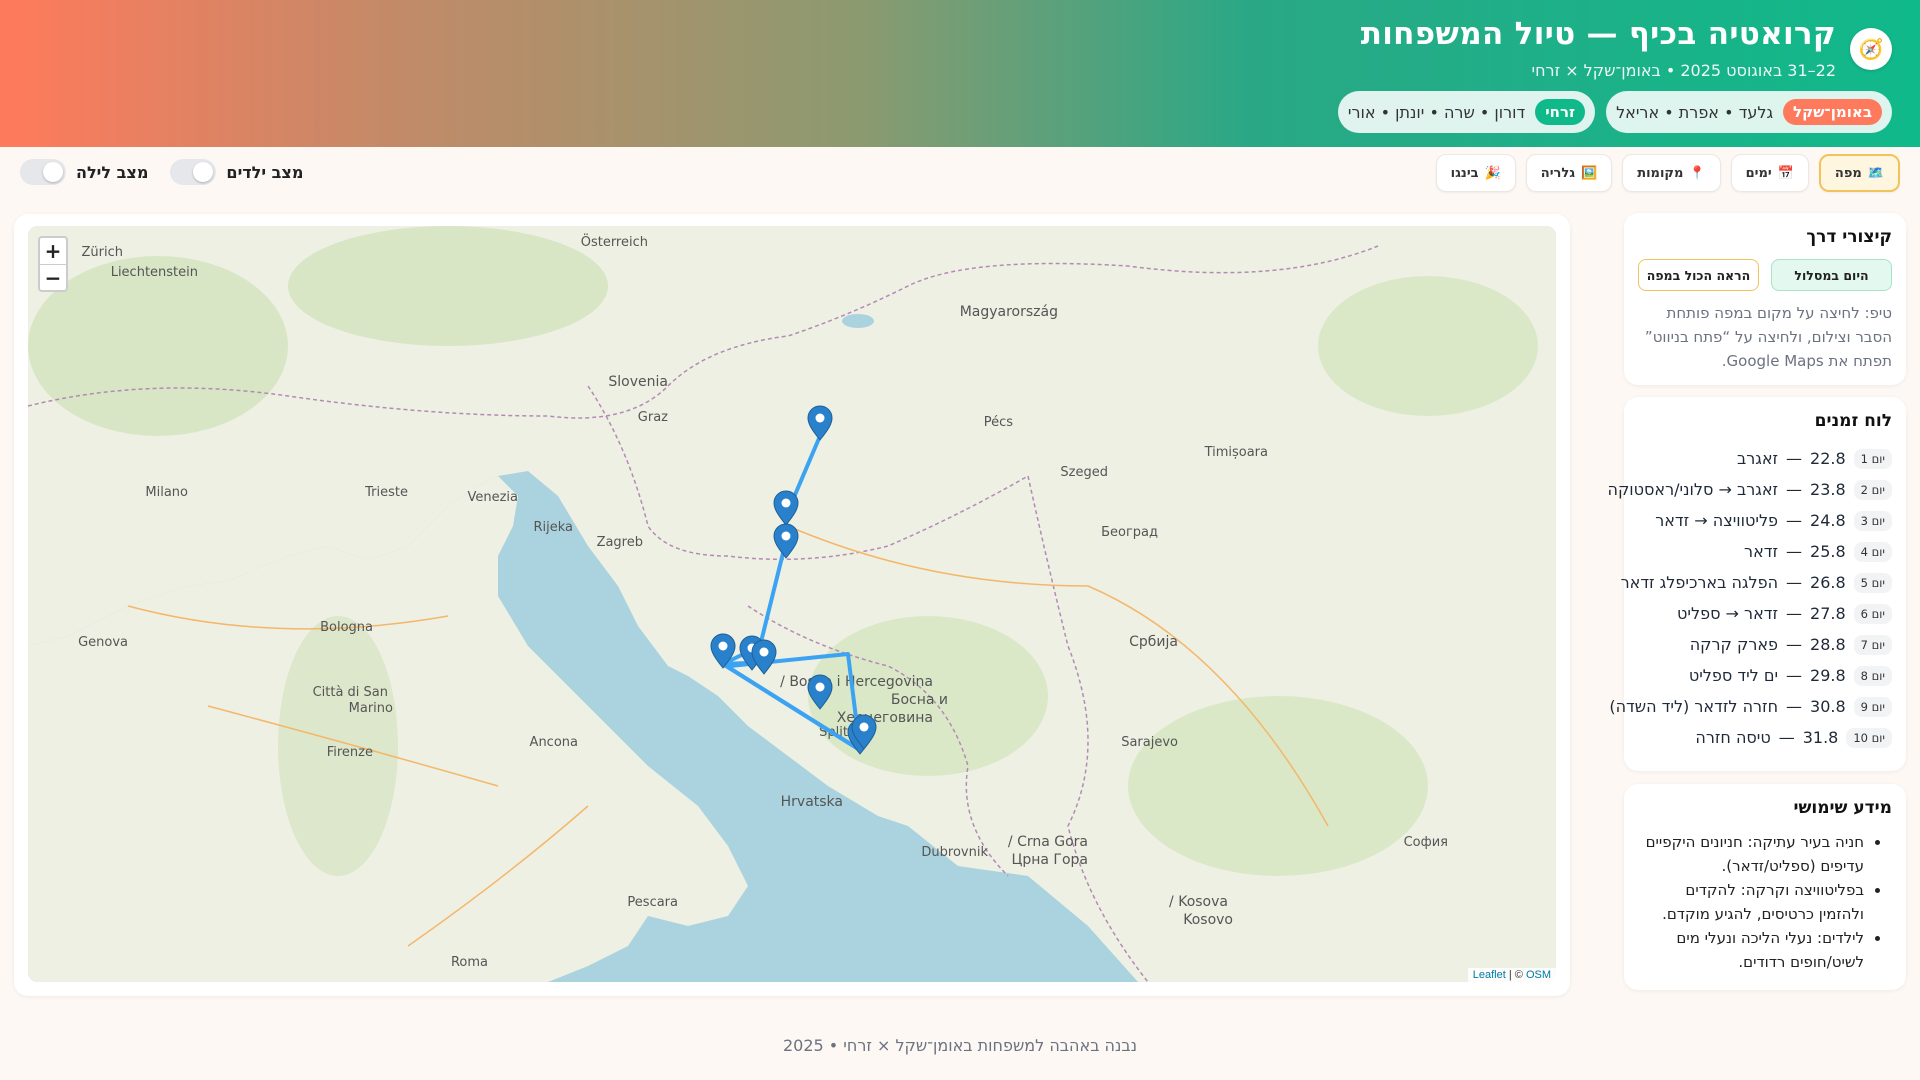 The height and width of the screenshot is (1080, 1920). Describe the element at coordinates (492, 497) in the screenshot. I see `map-label: Venezia` at that location.